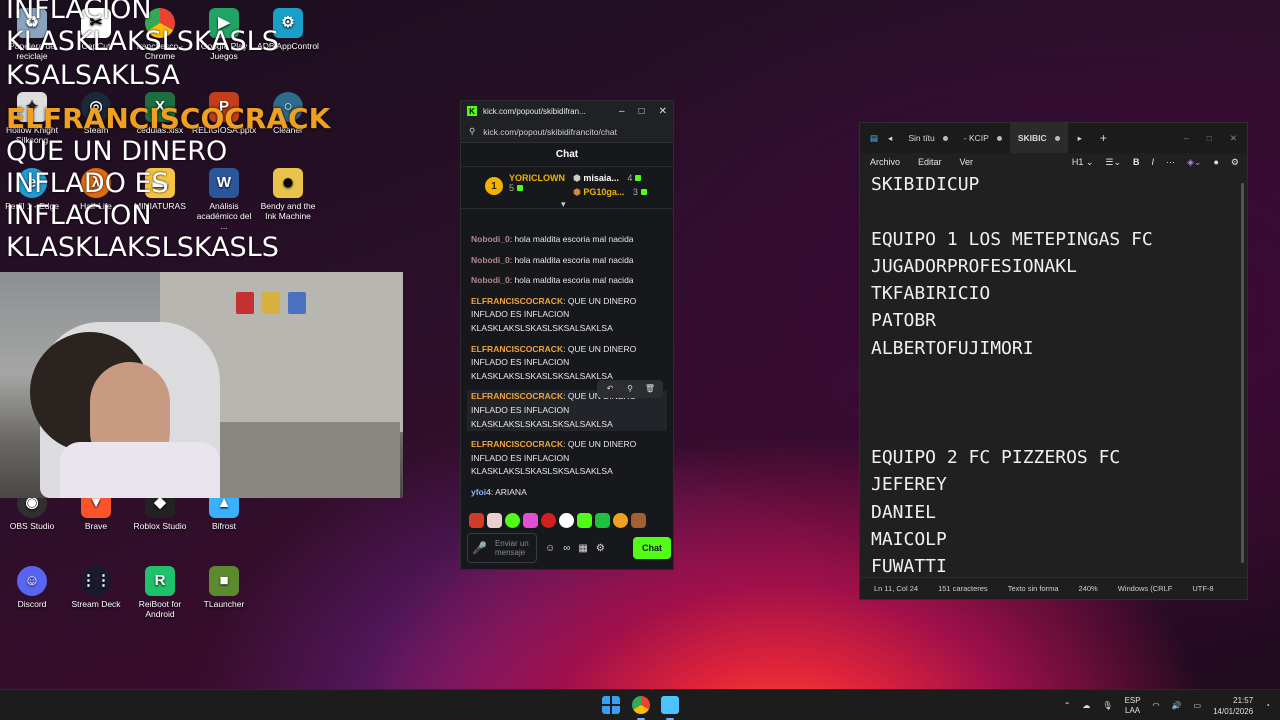  What do you see at coordinates (569, 493) in the screenshot?
I see `chat-message: yfoi4: ARIANA` at bounding box center [569, 493].